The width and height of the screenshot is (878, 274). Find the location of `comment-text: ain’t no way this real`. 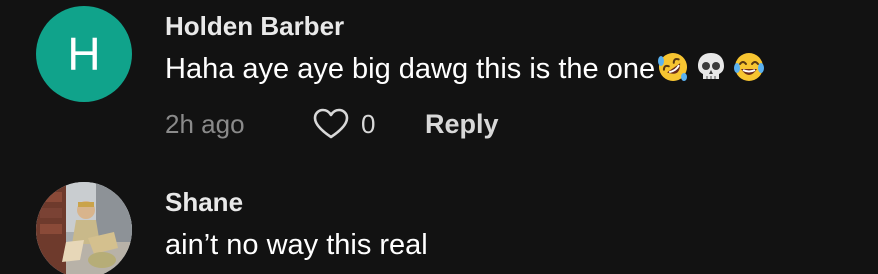

comment-text: ain’t no way this real is located at coordinates (296, 245).